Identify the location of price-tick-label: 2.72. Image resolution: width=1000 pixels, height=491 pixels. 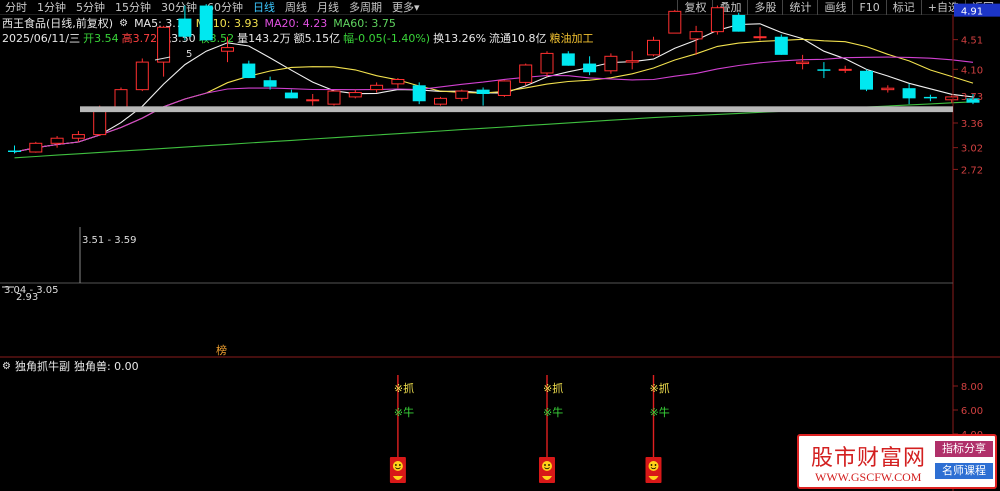
(972, 170).